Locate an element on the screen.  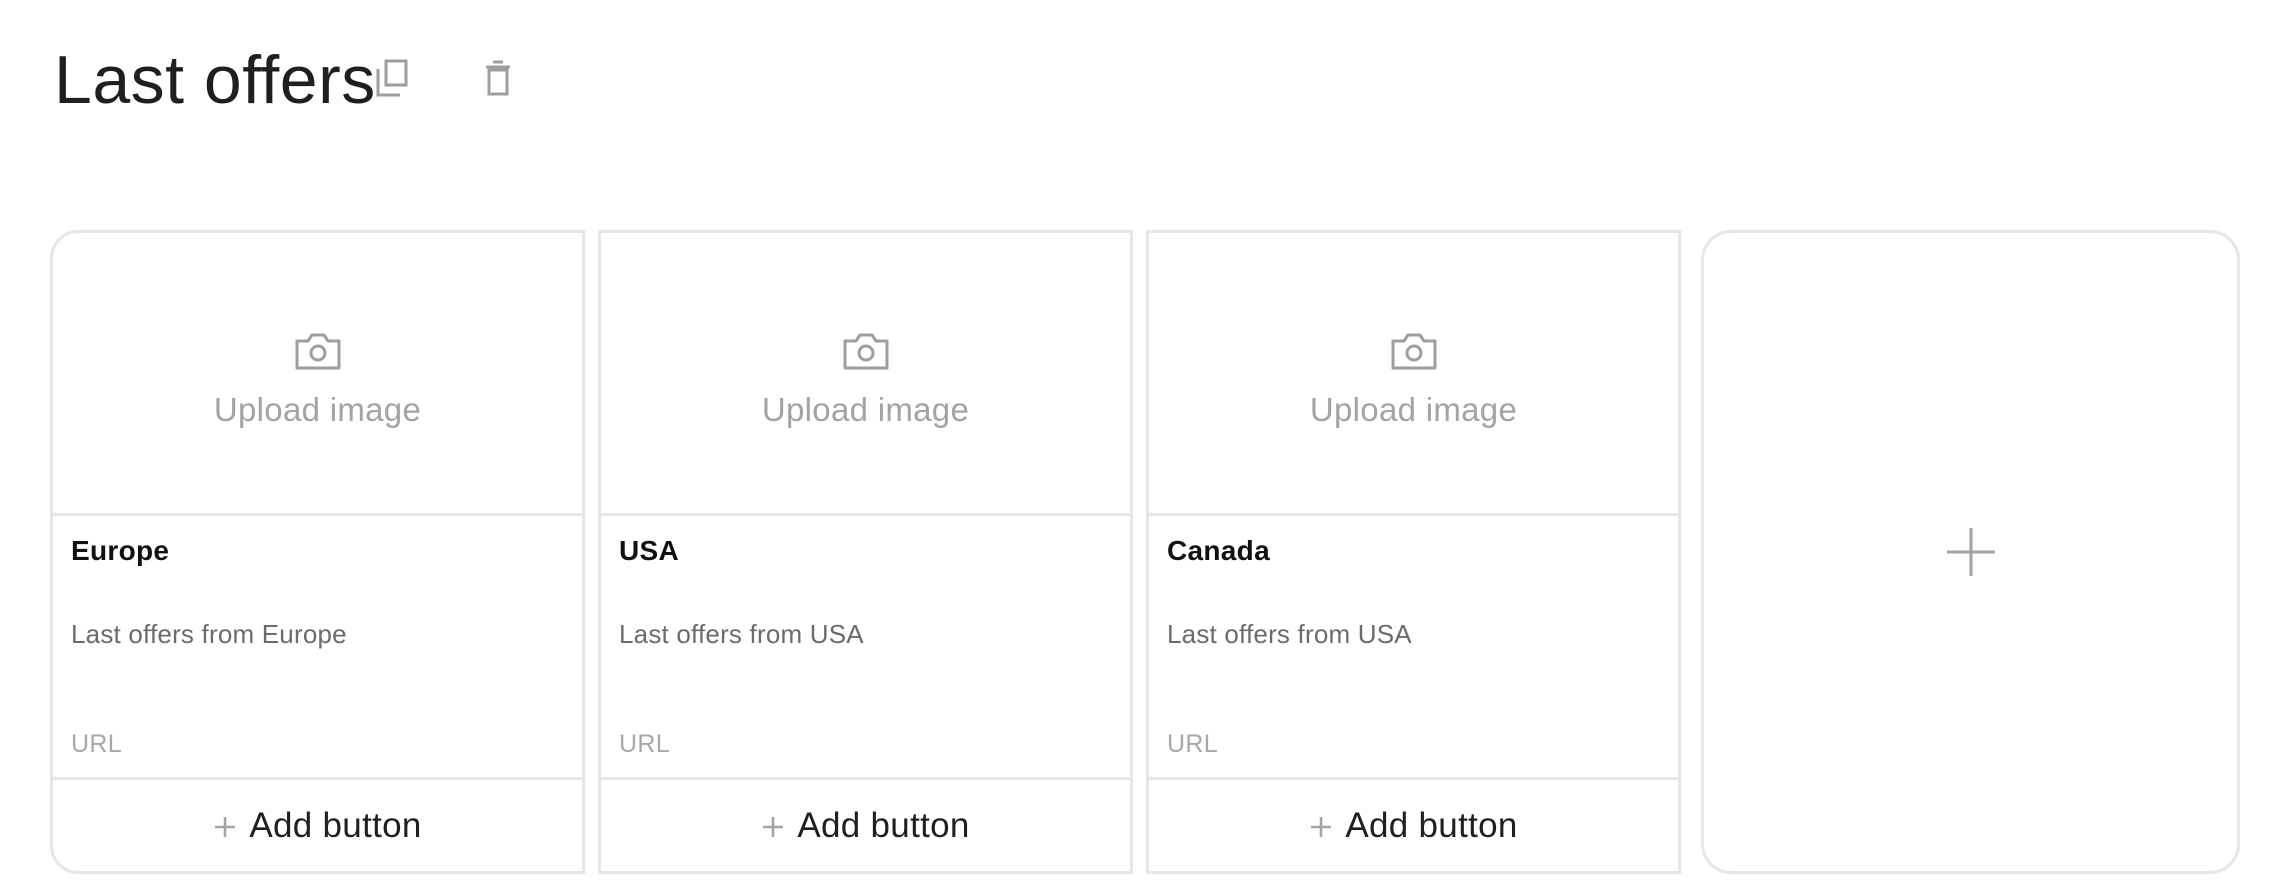
trash-icon is located at coordinates (498, 78).